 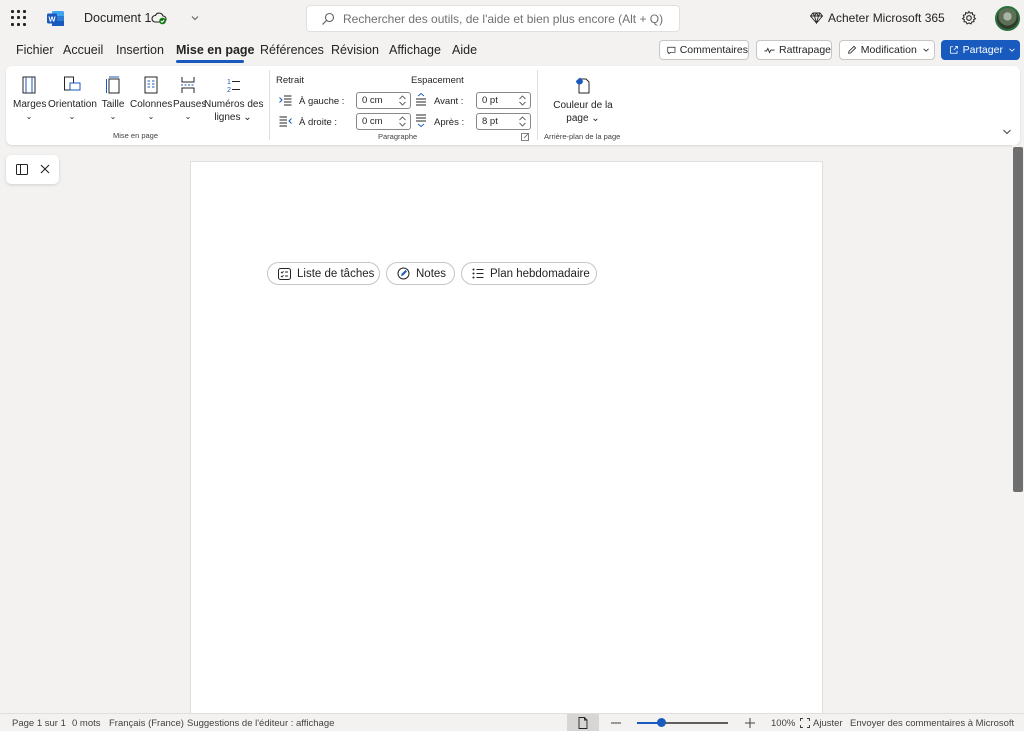 What do you see at coordinates (682, 722) in the screenshot?
I see `zoom-slider` at bounding box center [682, 722].